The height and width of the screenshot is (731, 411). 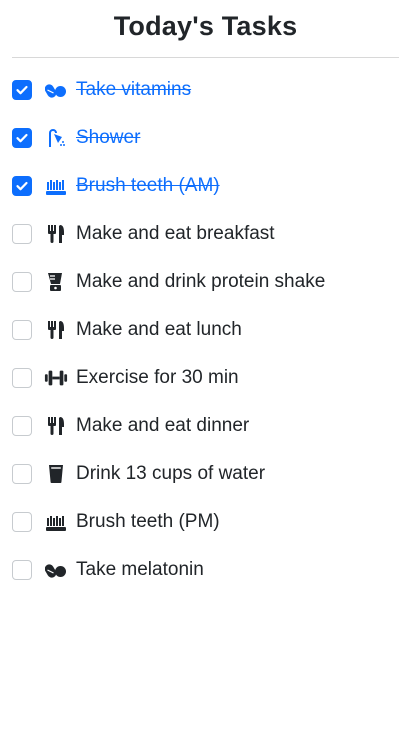 What do you see at coordinates (205, 26) in the screenshot?
I see `page-title: Today's Tasks` at bounding box center [205, 26].